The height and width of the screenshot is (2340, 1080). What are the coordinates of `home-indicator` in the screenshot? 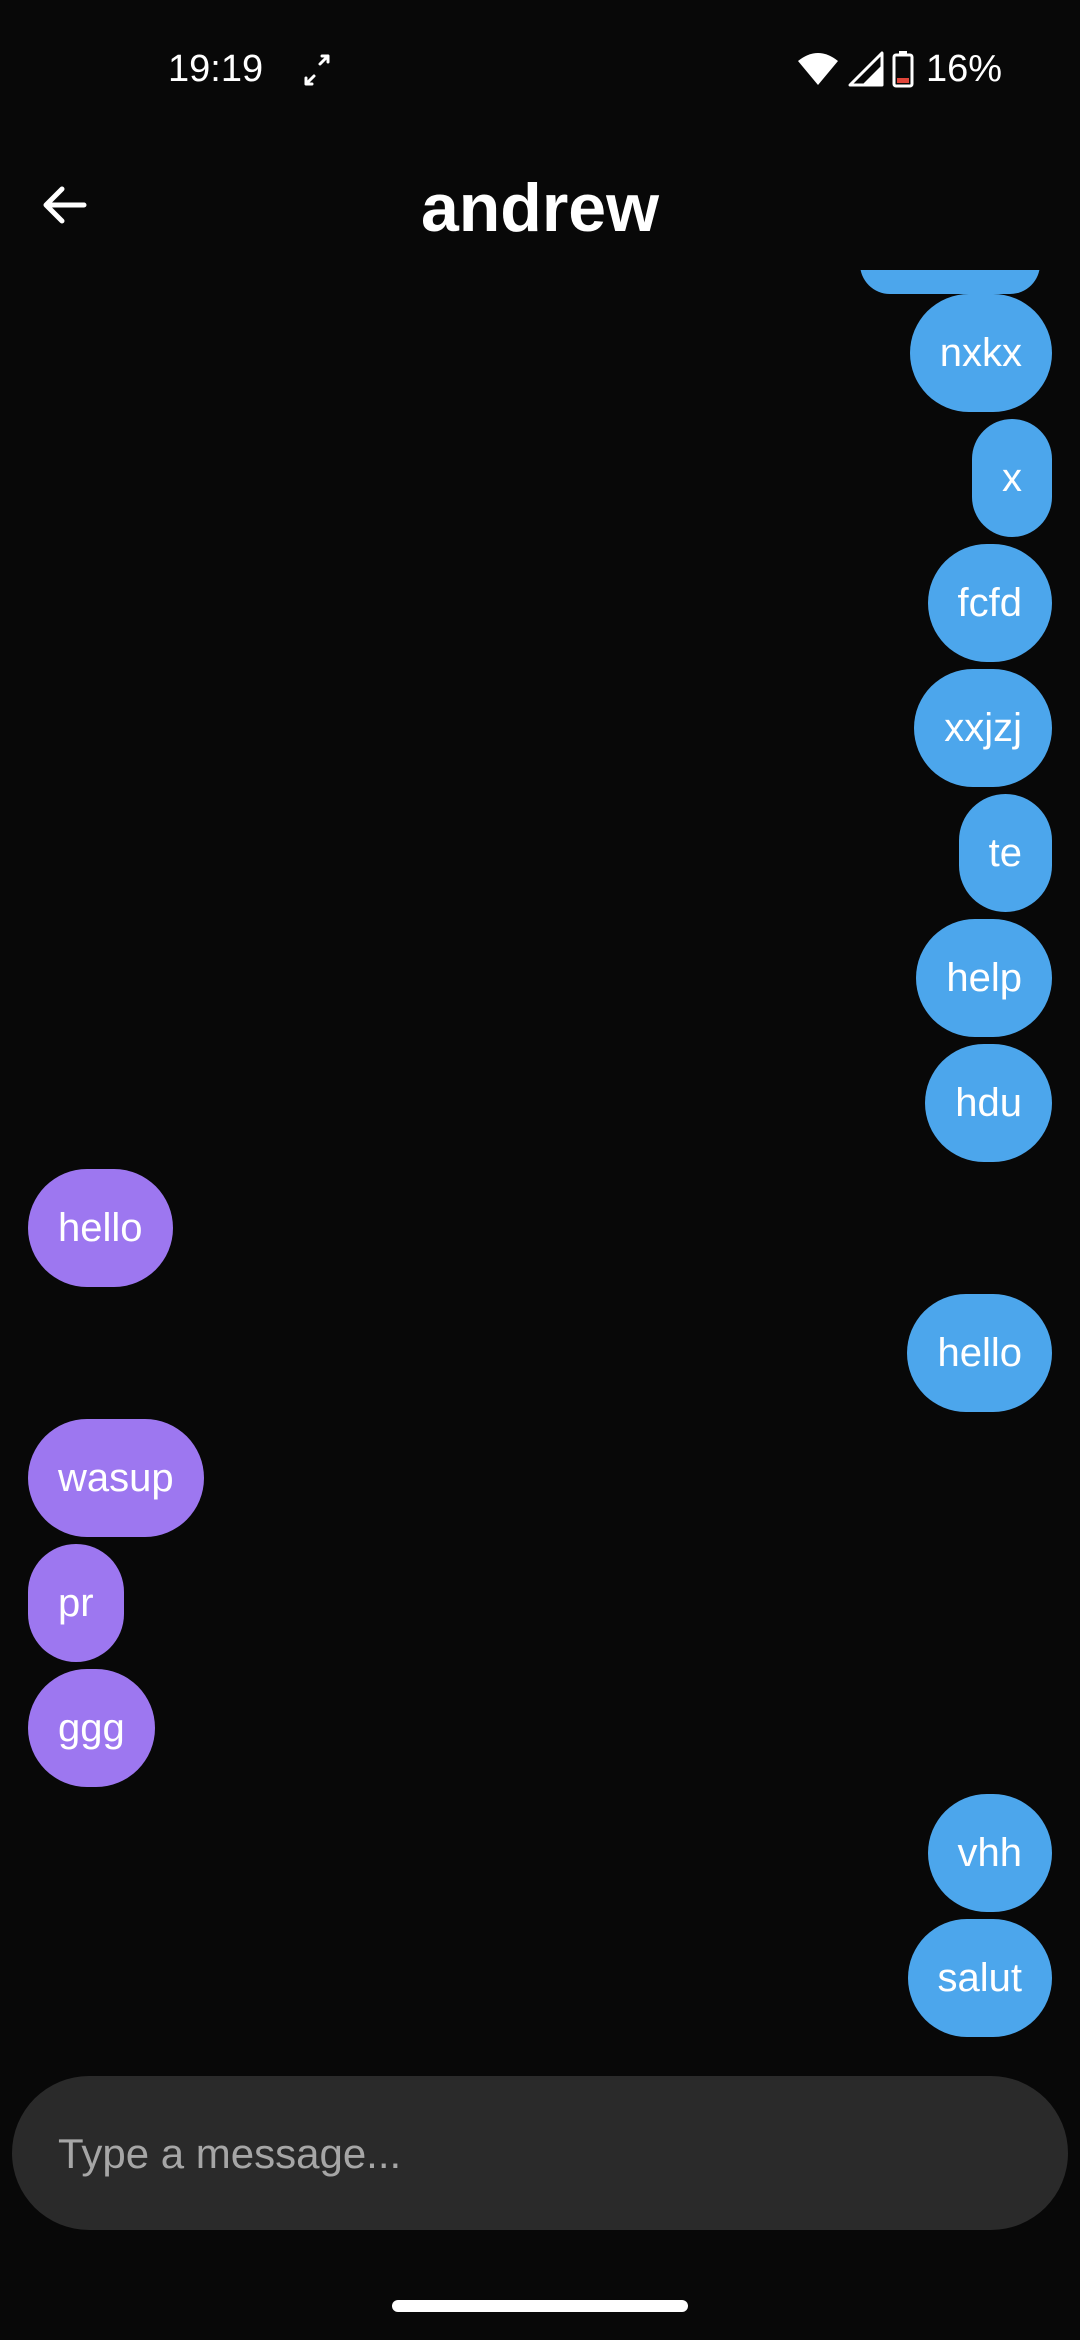 It's located at (540, 2306).